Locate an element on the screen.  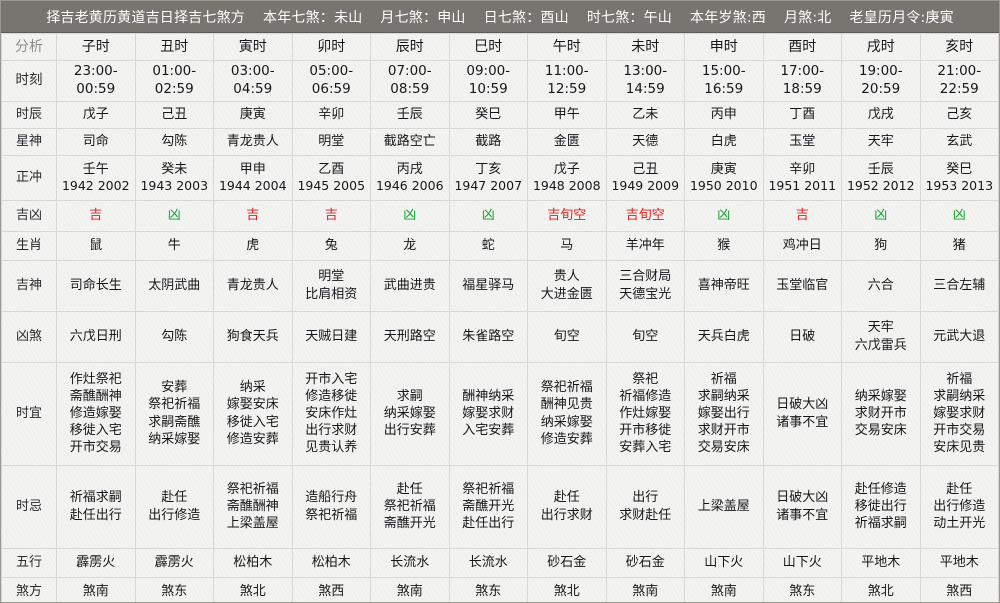
cell-text: 07:00-08:59 is located at coordinates (409, 80).